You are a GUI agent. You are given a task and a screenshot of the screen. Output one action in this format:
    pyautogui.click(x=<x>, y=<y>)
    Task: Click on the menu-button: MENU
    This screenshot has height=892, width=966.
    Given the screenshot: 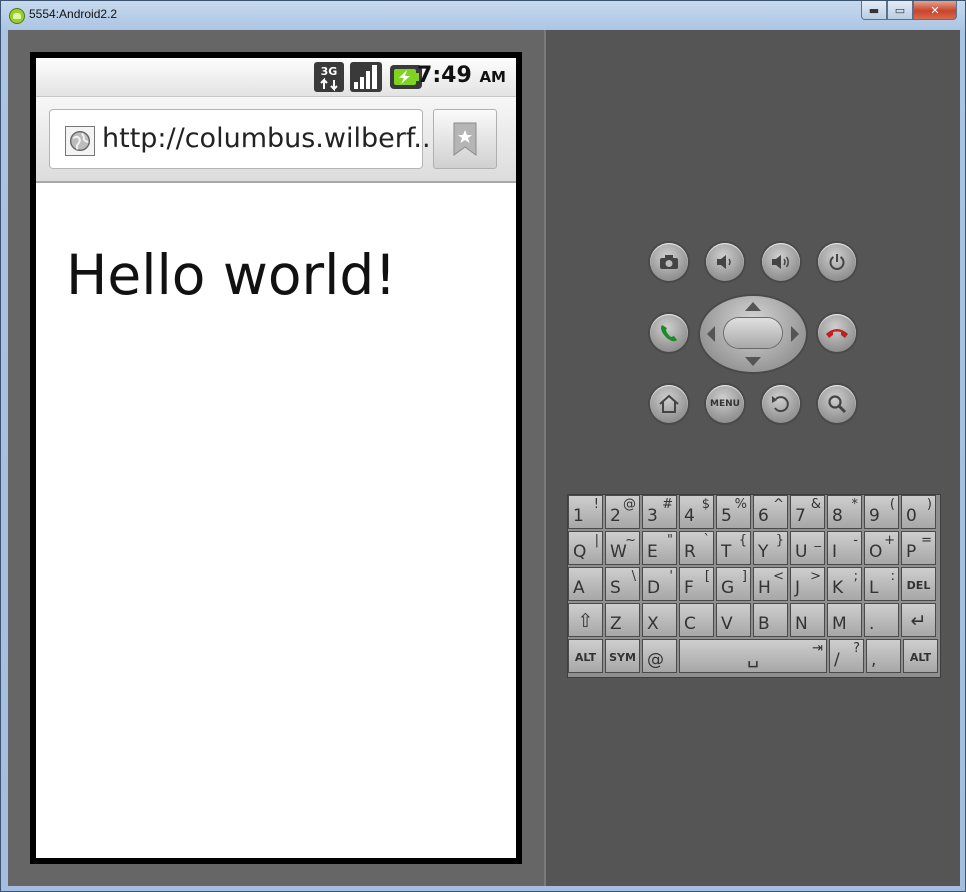 What is the action you would take?
    pyautogui.click(x=725, y=404)
    